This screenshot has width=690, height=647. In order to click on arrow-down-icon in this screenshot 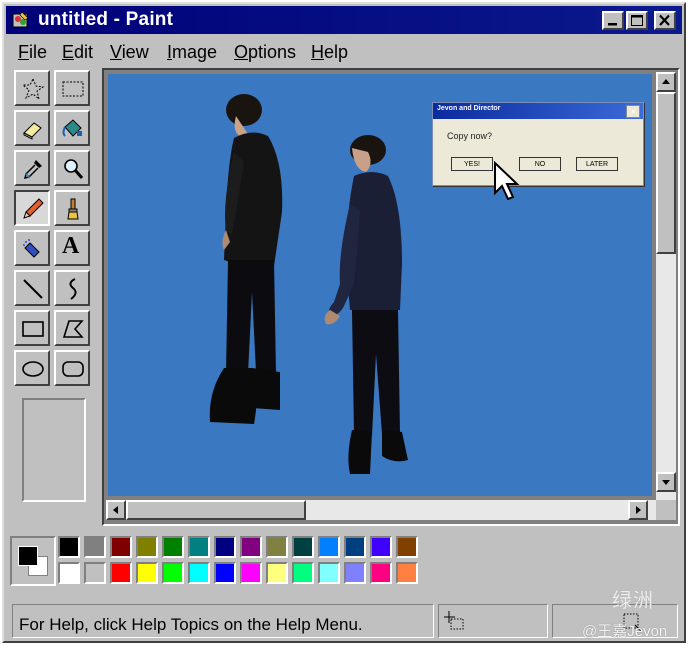, I will do `click(666, 482)`.